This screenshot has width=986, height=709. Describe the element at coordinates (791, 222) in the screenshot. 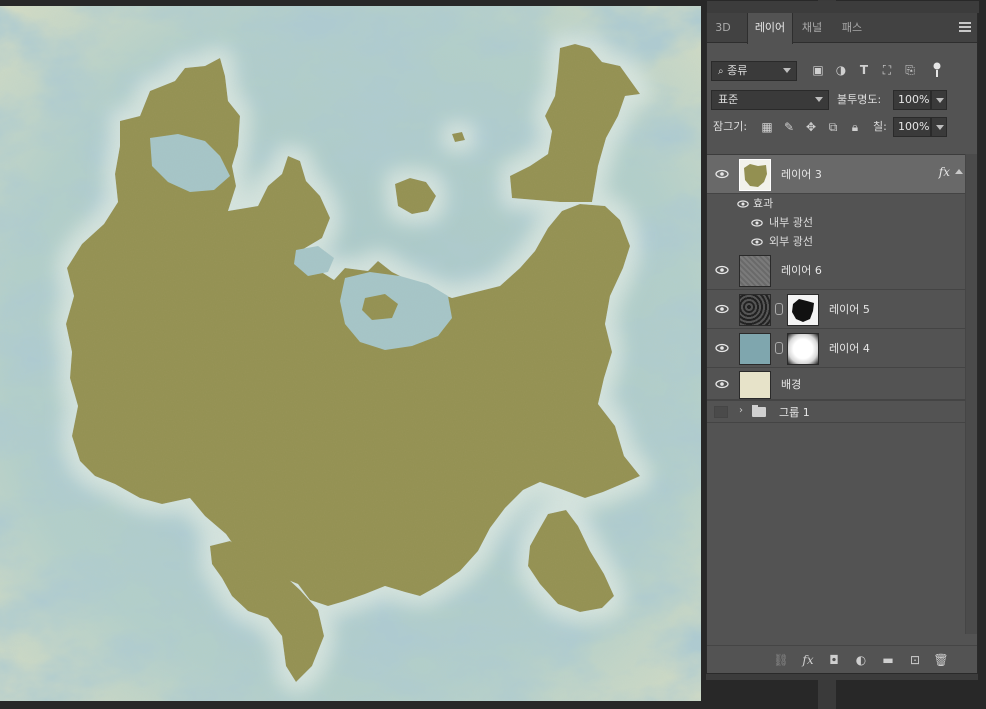

I see `effect-label: 내부 광선` at that location.